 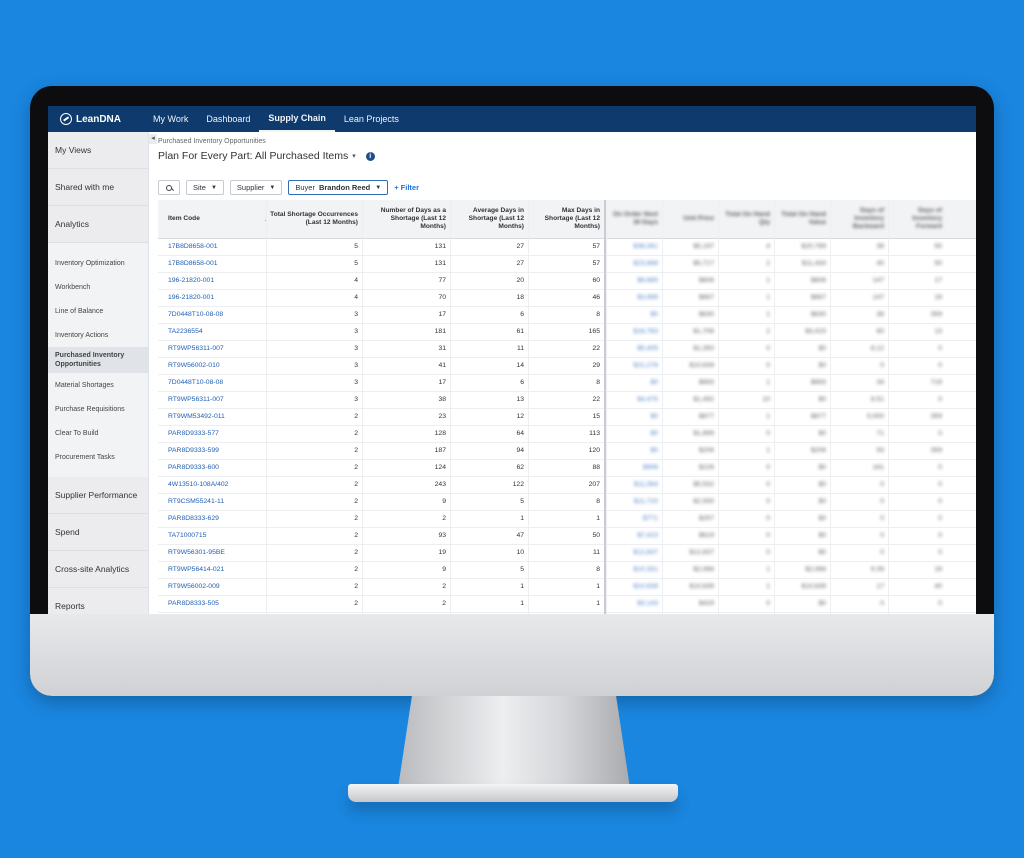 What do you see at coordinates (768, 331) in the screenshot?
I see `table-cell: 2` at bounding box center [768, 331].